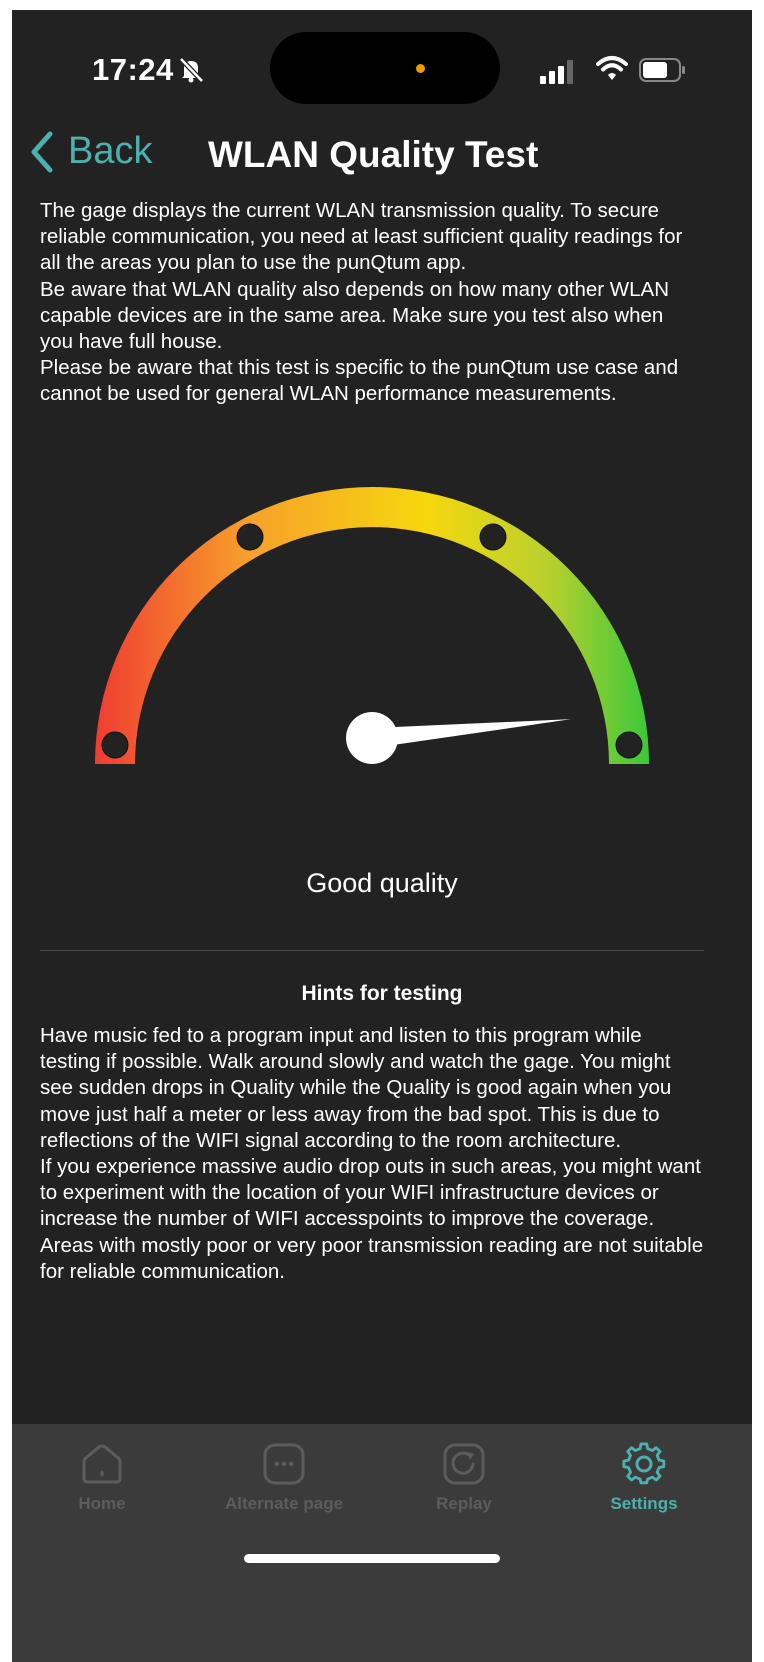  Describe the element at coordinates (372, 950) in the screenshot. I see `divider` at that location.